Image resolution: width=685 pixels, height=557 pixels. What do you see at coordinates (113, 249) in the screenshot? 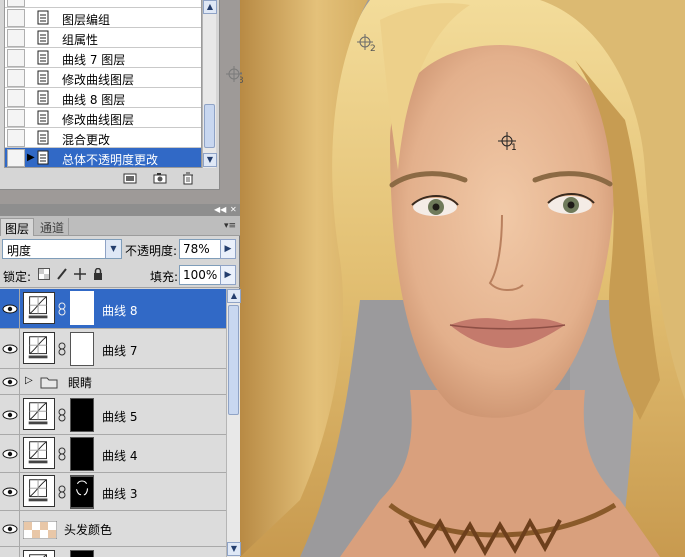
I see `chevron-down-icon: ▼` at bounding box center [113, 249].